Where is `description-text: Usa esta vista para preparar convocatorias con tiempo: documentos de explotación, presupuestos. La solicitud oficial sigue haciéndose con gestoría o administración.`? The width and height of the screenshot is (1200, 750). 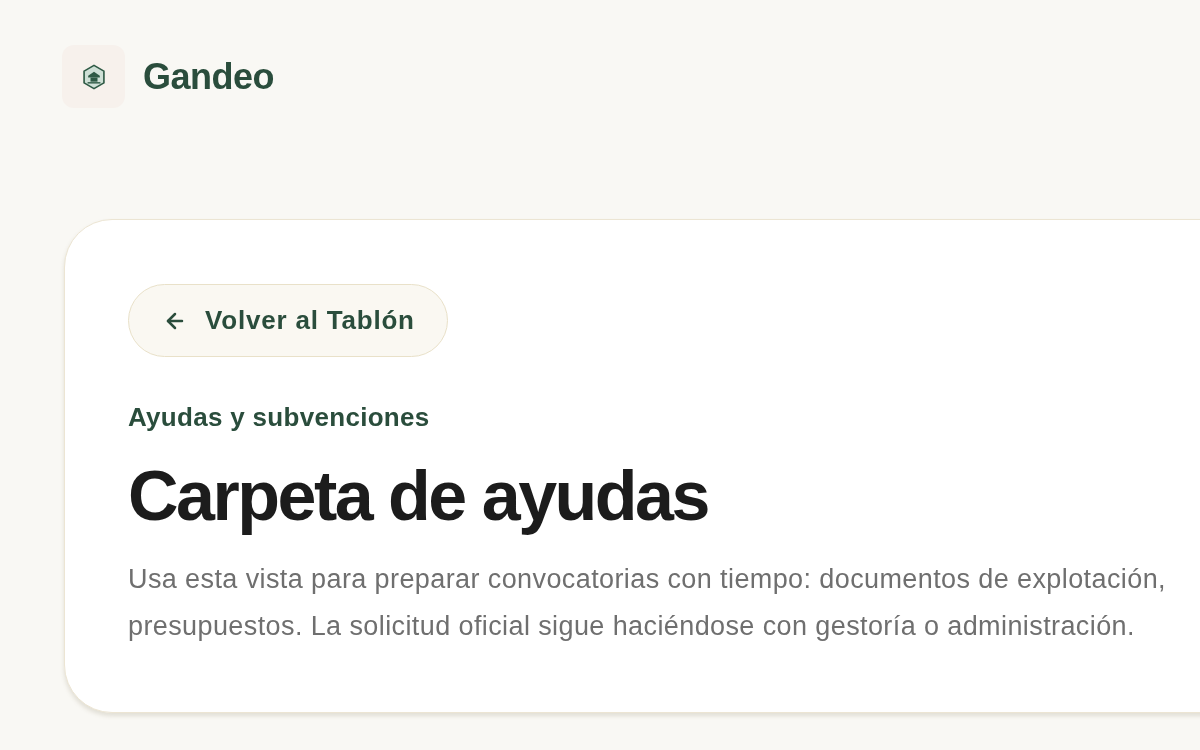
description-text: Usa esta vista para preparar convocatorias con tiempo: documentos de explotación, presupuestos. La solicitud oficial sigue haciéndose con gestoría o administración. is located at coordinates (647, 603).